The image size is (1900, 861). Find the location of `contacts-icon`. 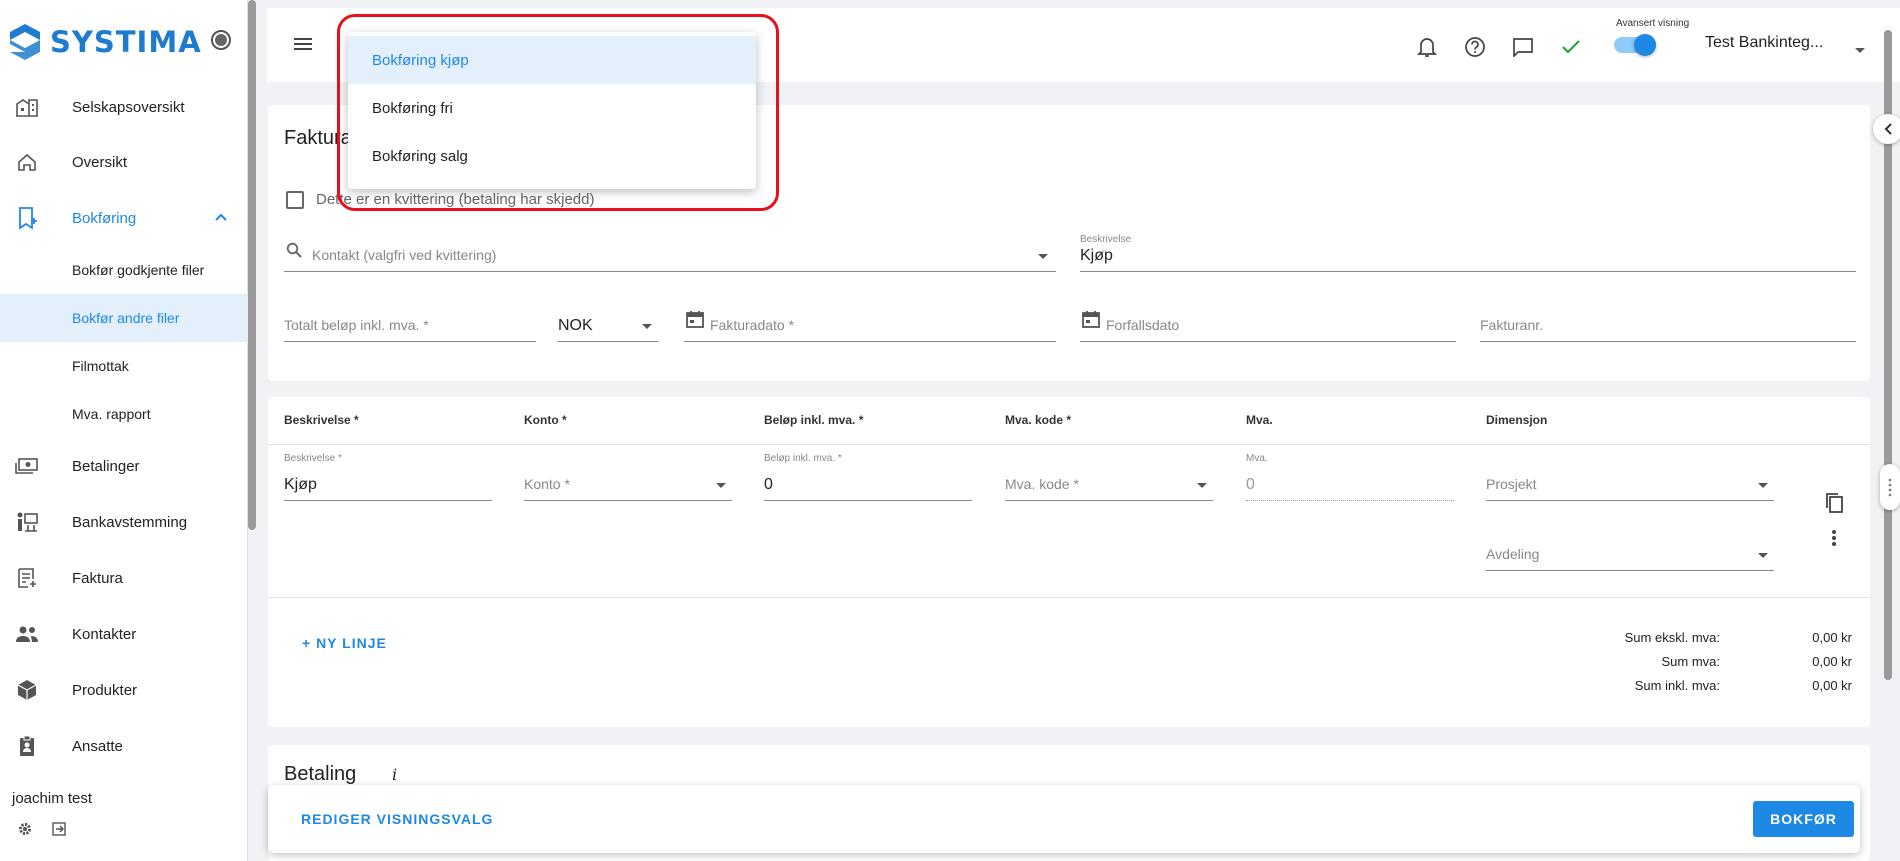

contacts-icon is located at coordinates (27, 634).